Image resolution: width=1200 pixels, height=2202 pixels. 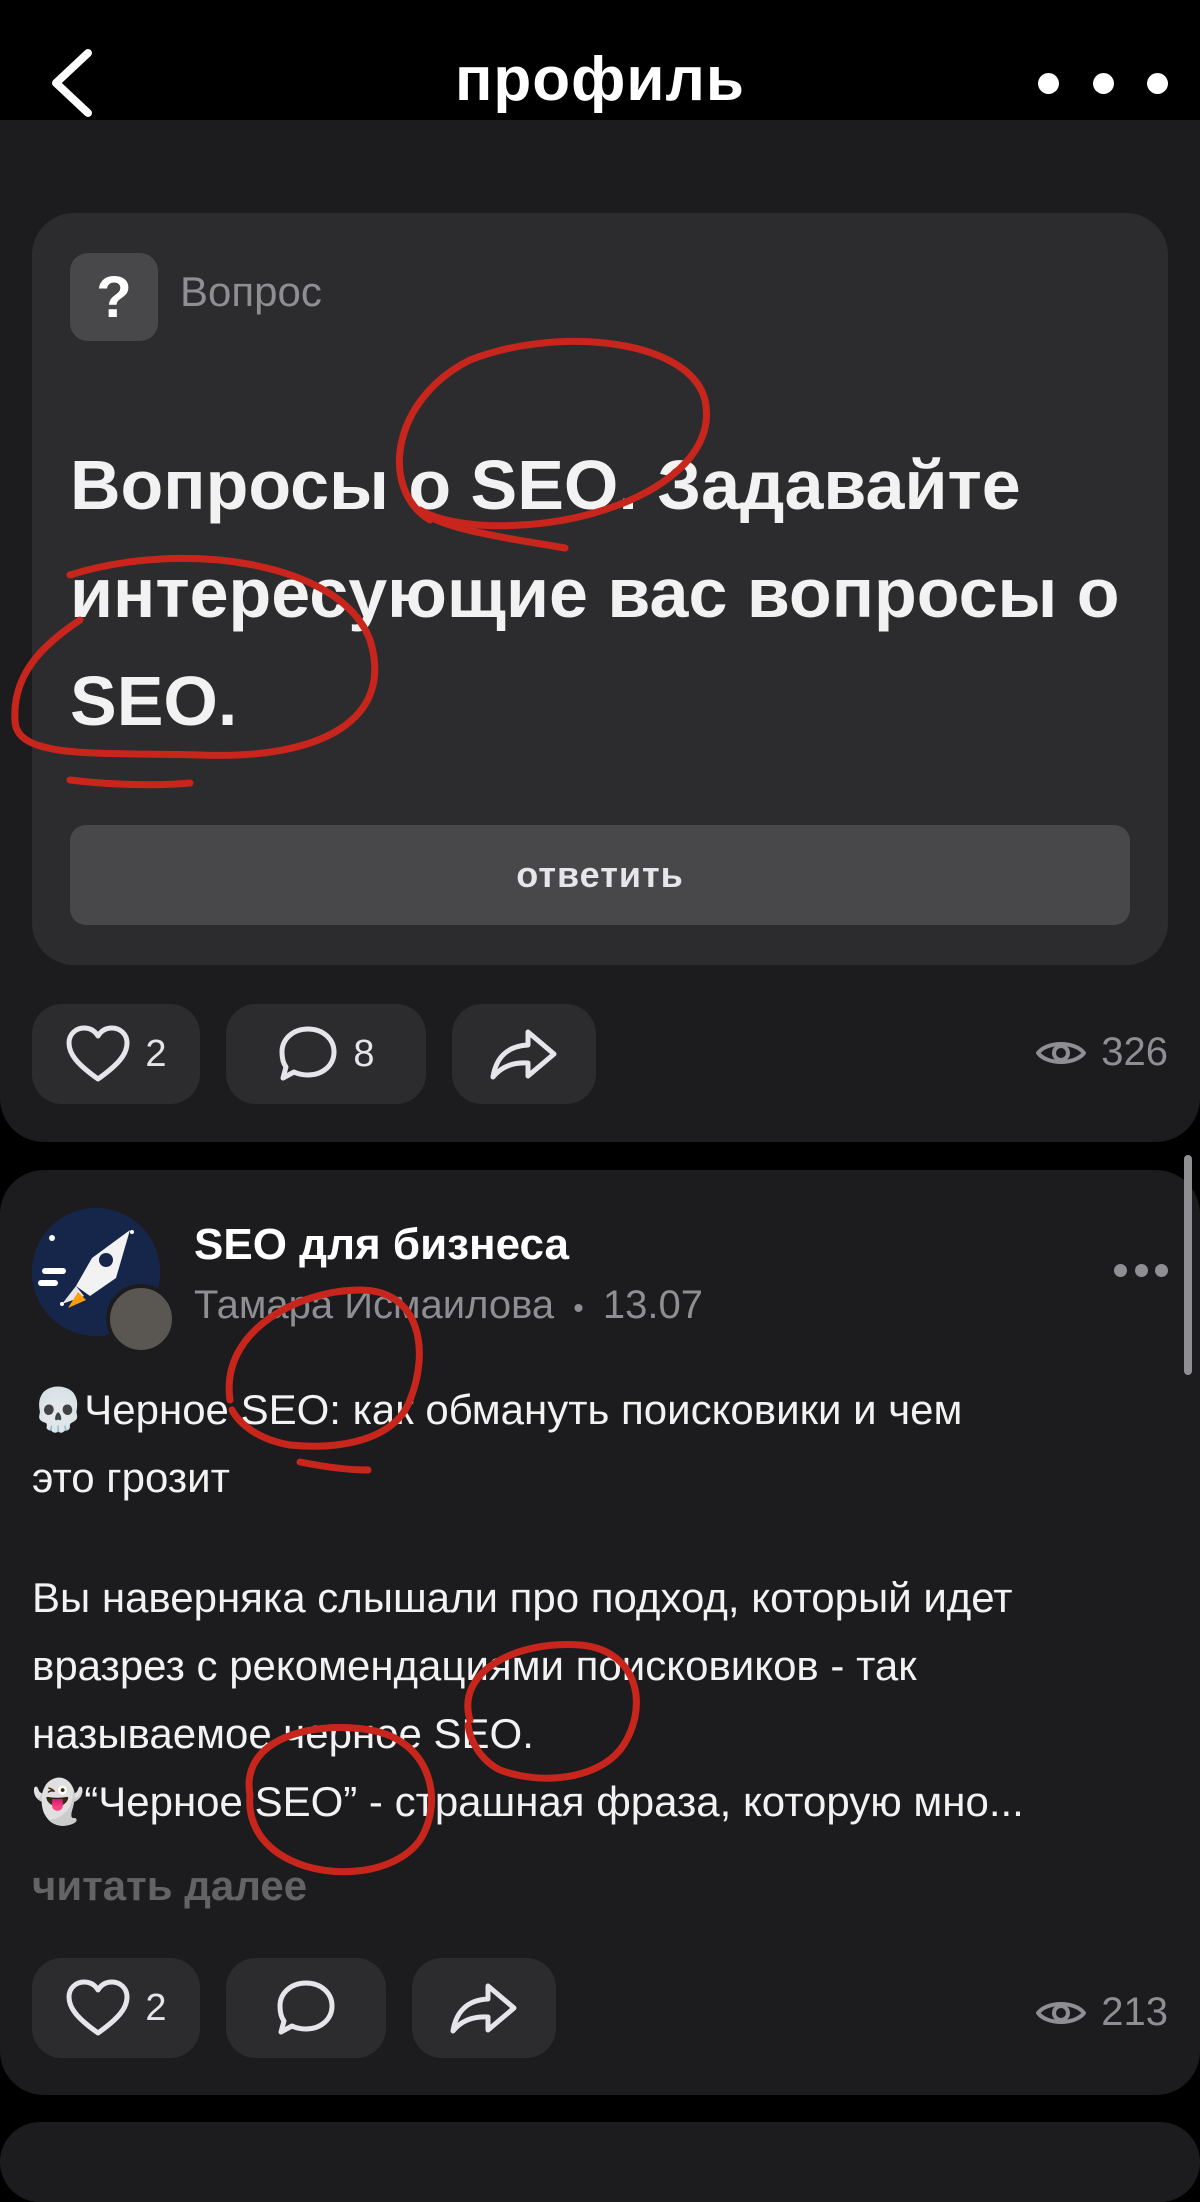 I want to click on comment-count: 8, so click(x=364, y=1053).